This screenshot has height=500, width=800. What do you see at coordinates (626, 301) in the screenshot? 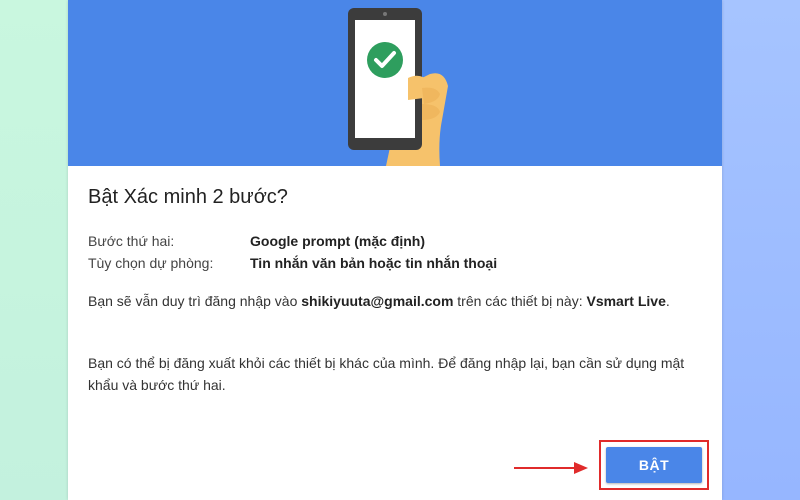
I see `device-name: Vsmart Live` at bounding box center [626, 301].